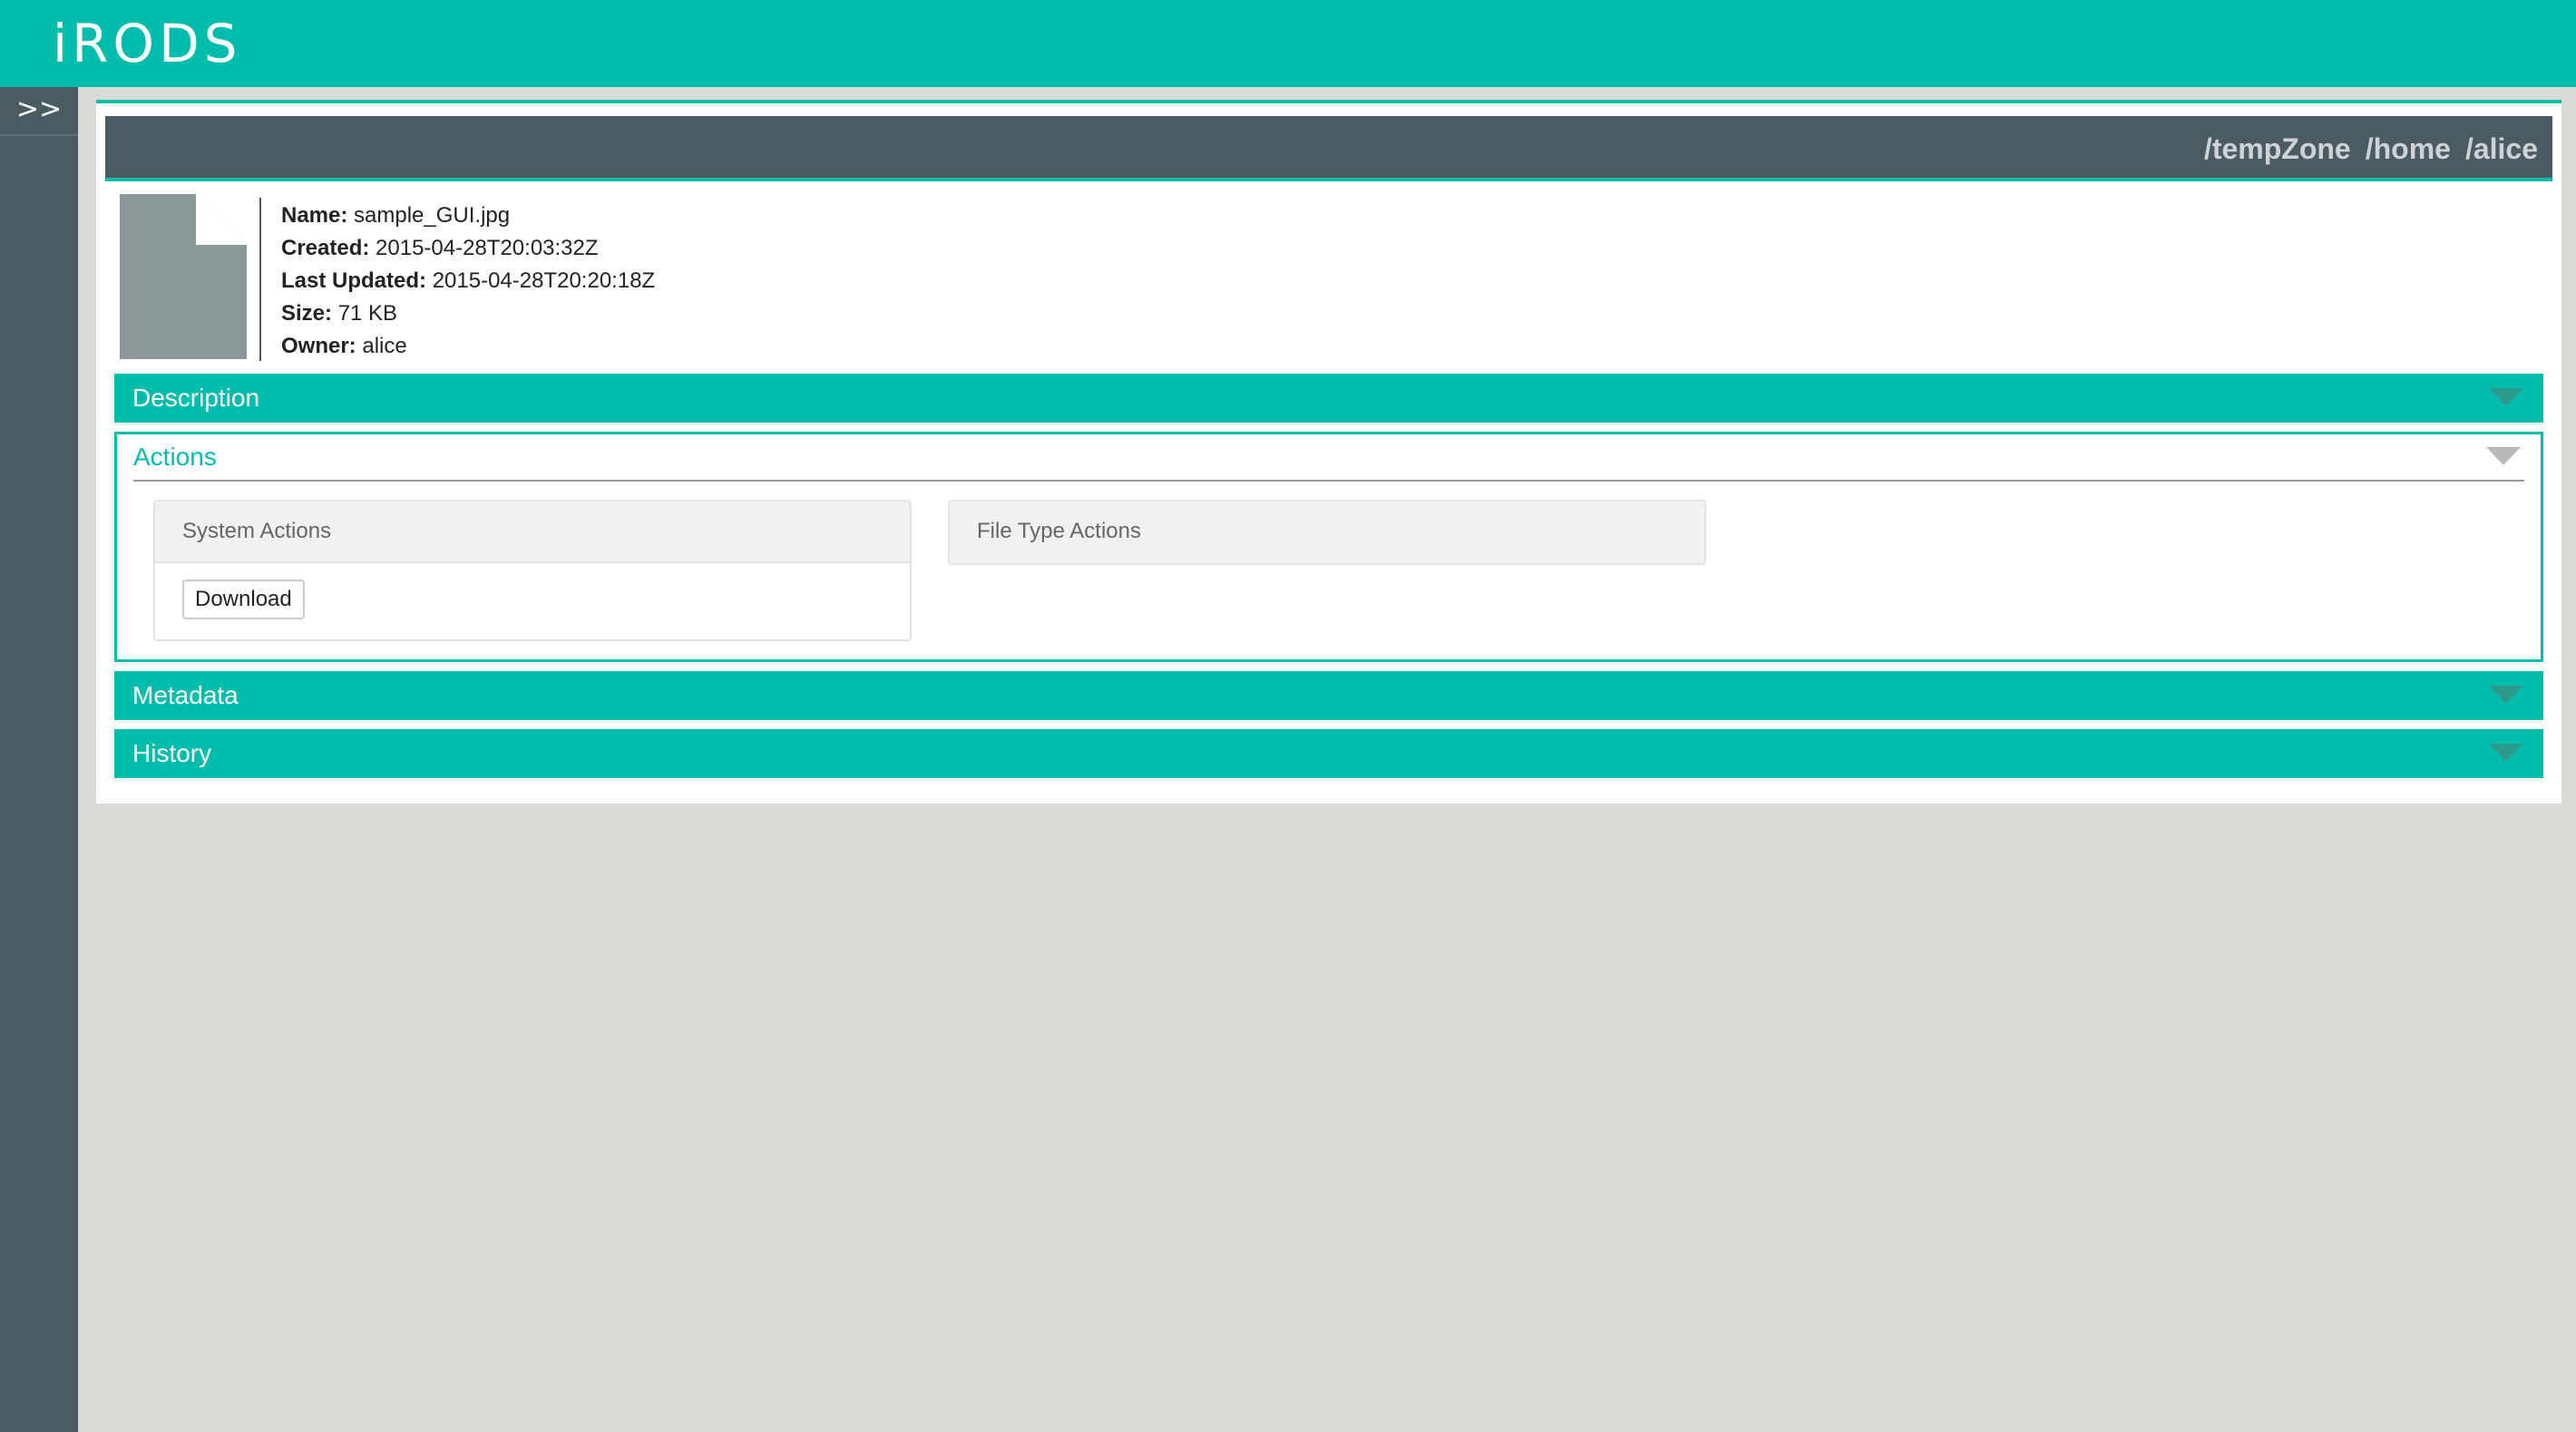 Image resolution: width=2576 pixels, height=1432 pixels. What do you see at coordinates (1328, 753) in the screenshot?
I see `history-section-header: History` at bounding box center [1328, 753].